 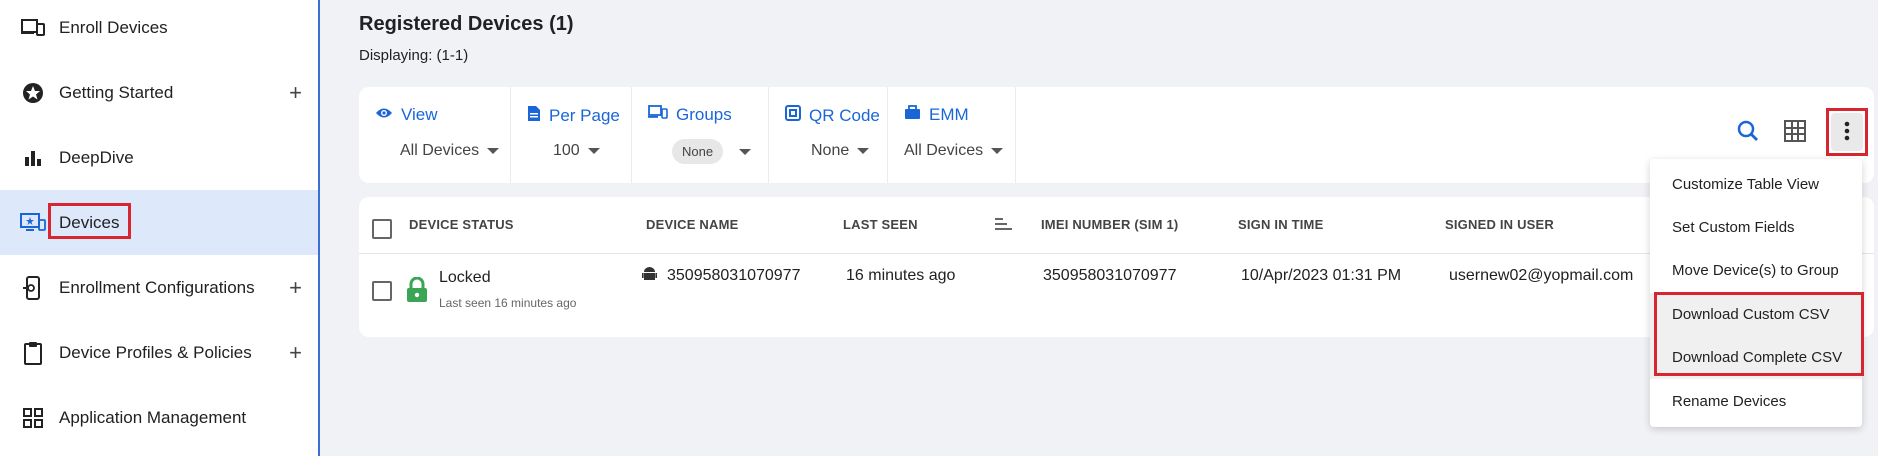 I want to click on filter-view: View All Devices, so click(x=435, y=135).